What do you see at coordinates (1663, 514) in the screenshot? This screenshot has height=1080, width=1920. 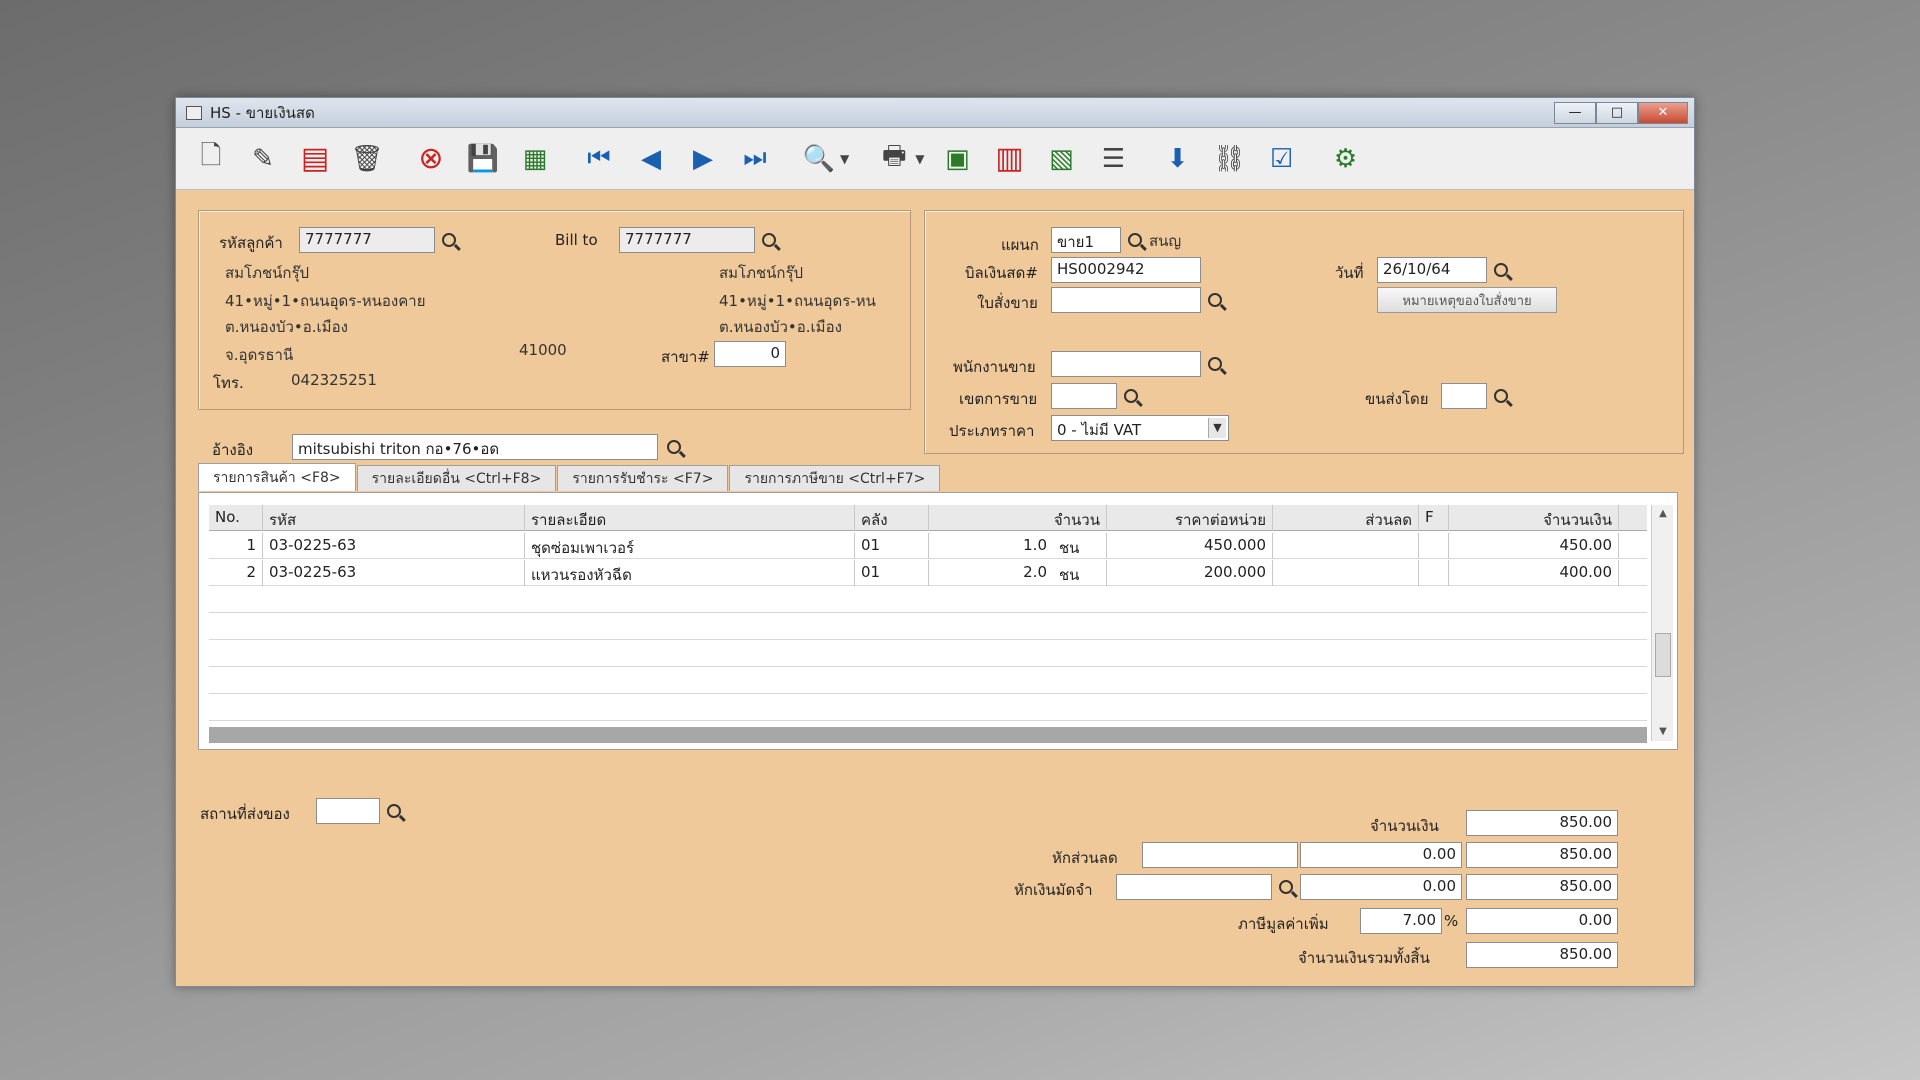 I see `scroll-up-icon: ▲` at bounding box center [1663, 514].